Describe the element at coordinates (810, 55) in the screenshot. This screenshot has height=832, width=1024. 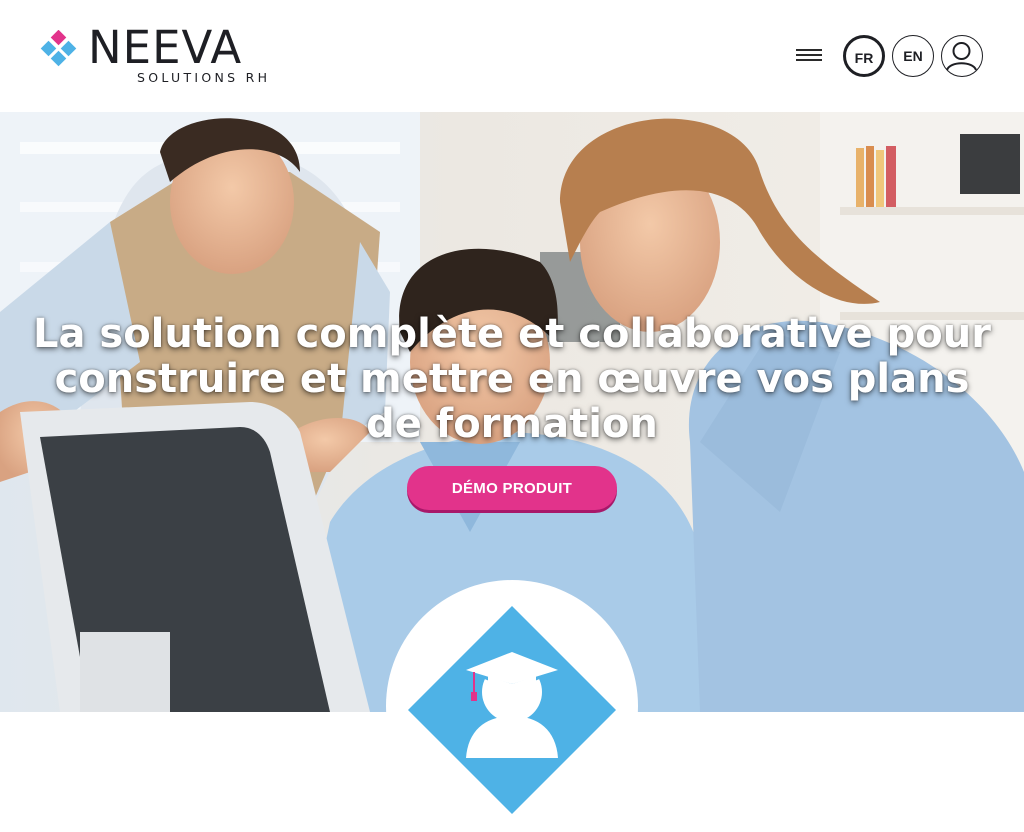
I see `menu-button` at that location.